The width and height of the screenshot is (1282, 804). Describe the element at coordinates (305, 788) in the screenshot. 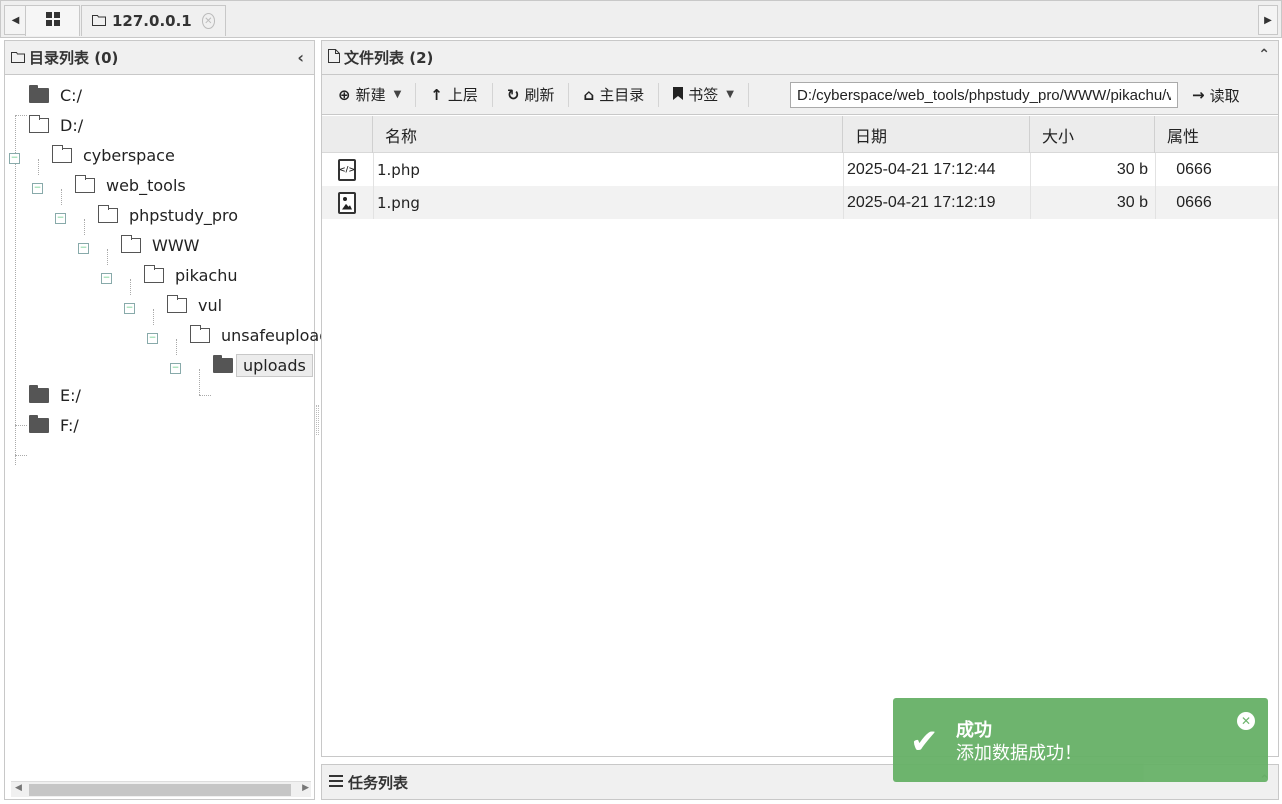

I see `scroll-right-icon: ▶` at that location.